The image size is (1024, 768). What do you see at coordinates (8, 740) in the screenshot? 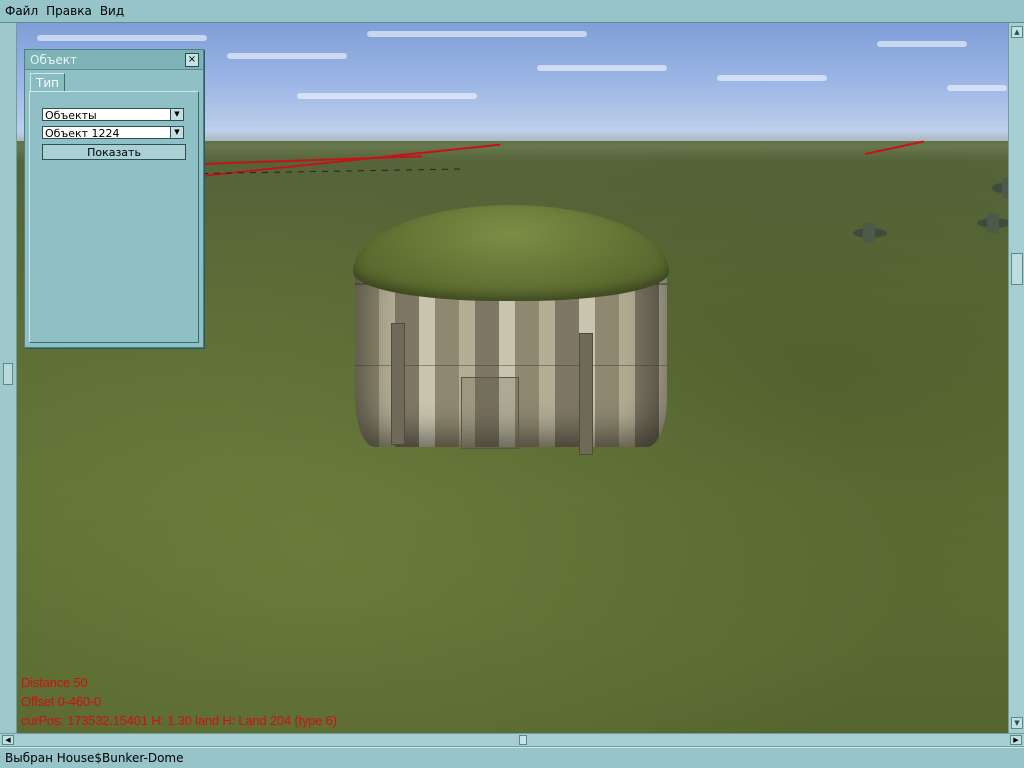
I see `scroll-left-icon: ◀` at bounding box center [8, 740].